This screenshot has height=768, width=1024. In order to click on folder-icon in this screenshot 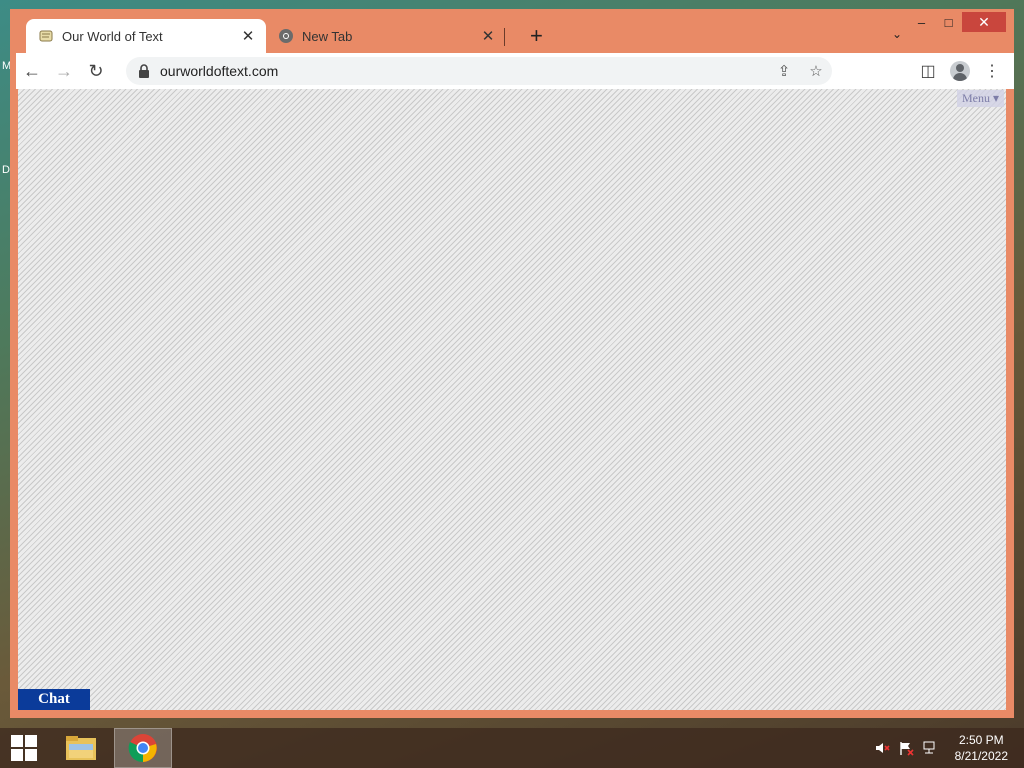, I will do `click(81, 748)`.